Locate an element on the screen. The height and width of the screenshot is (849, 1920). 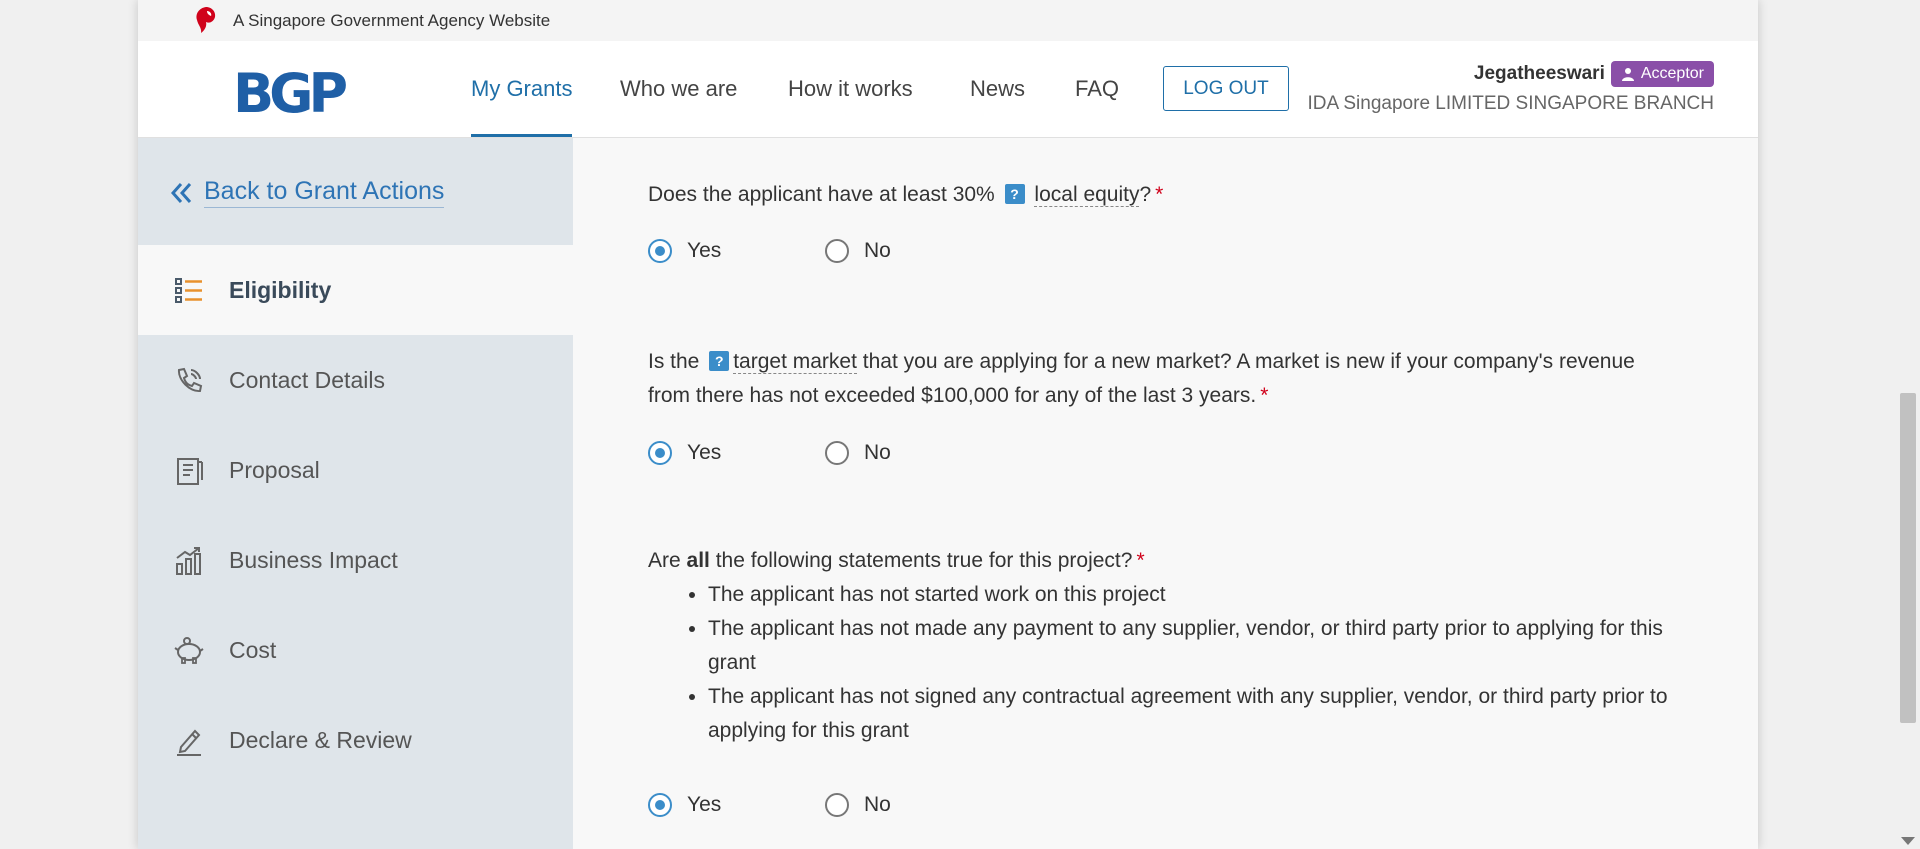
user-name: Jegatheeswari is located at coordinates (1539, 73).